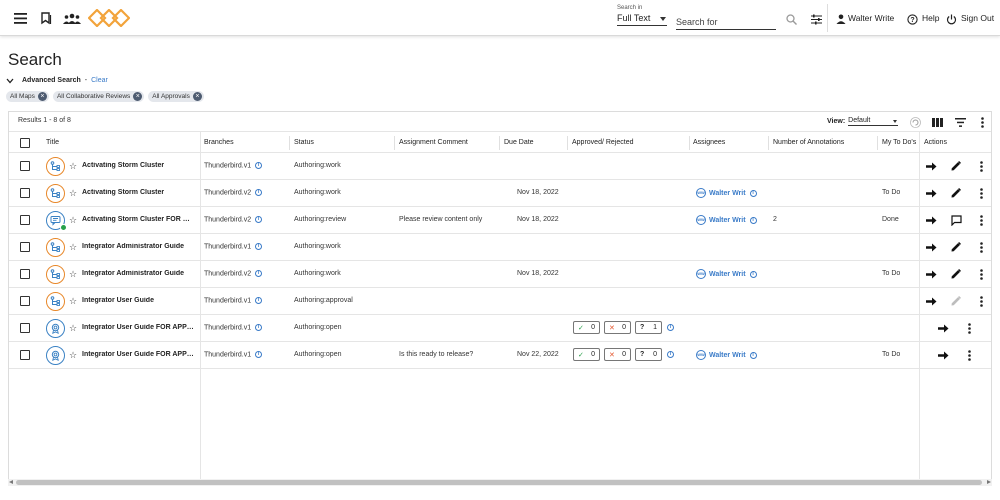  Describe the element at coordinates (99, 80) in the screenshot. I see `clear-filters-link: Clear` at that location.